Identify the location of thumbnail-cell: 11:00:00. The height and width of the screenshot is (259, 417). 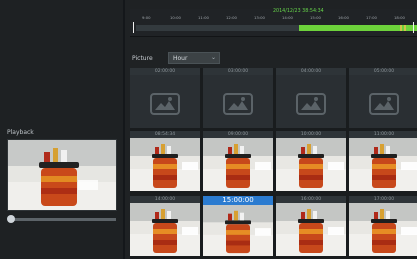
(383, 161).